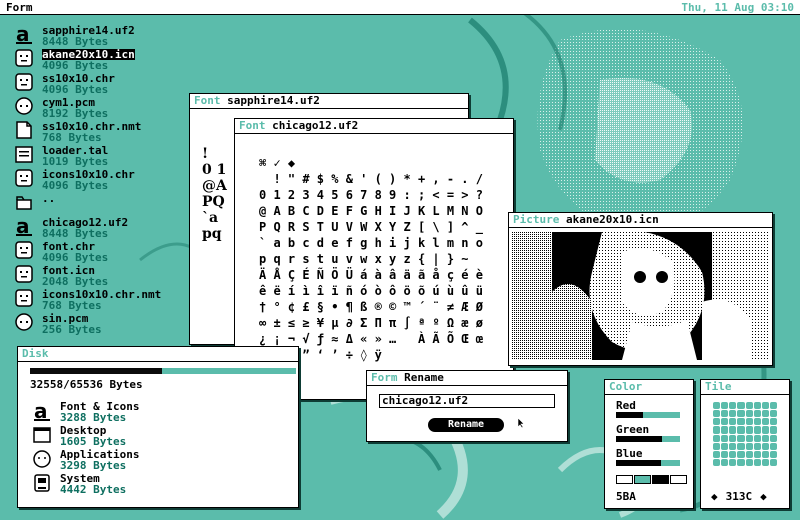 The height and width of the screenshot is (520, 800). What do you see at coordinates (104, 180) in the screenshot?
I see `file-item: icons10x10.chr 4096 Bytes` at bounding box center [104, 180].